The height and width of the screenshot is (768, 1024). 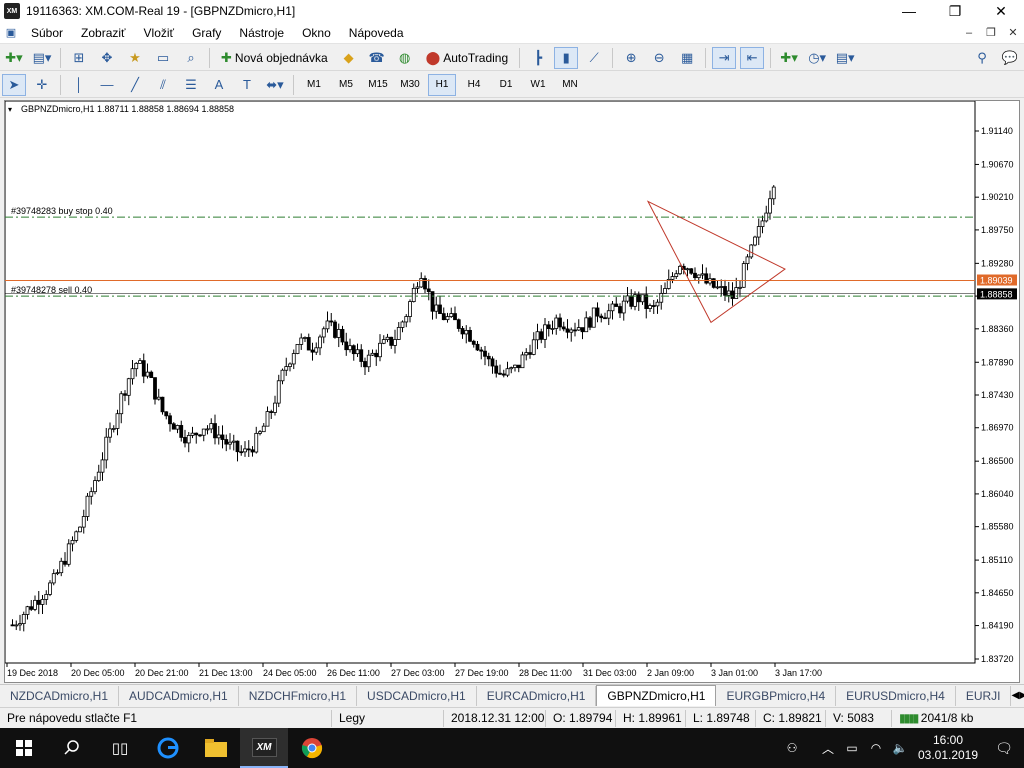 I want to click on menu-help: Nápoveda, so click(x=376, y=33).